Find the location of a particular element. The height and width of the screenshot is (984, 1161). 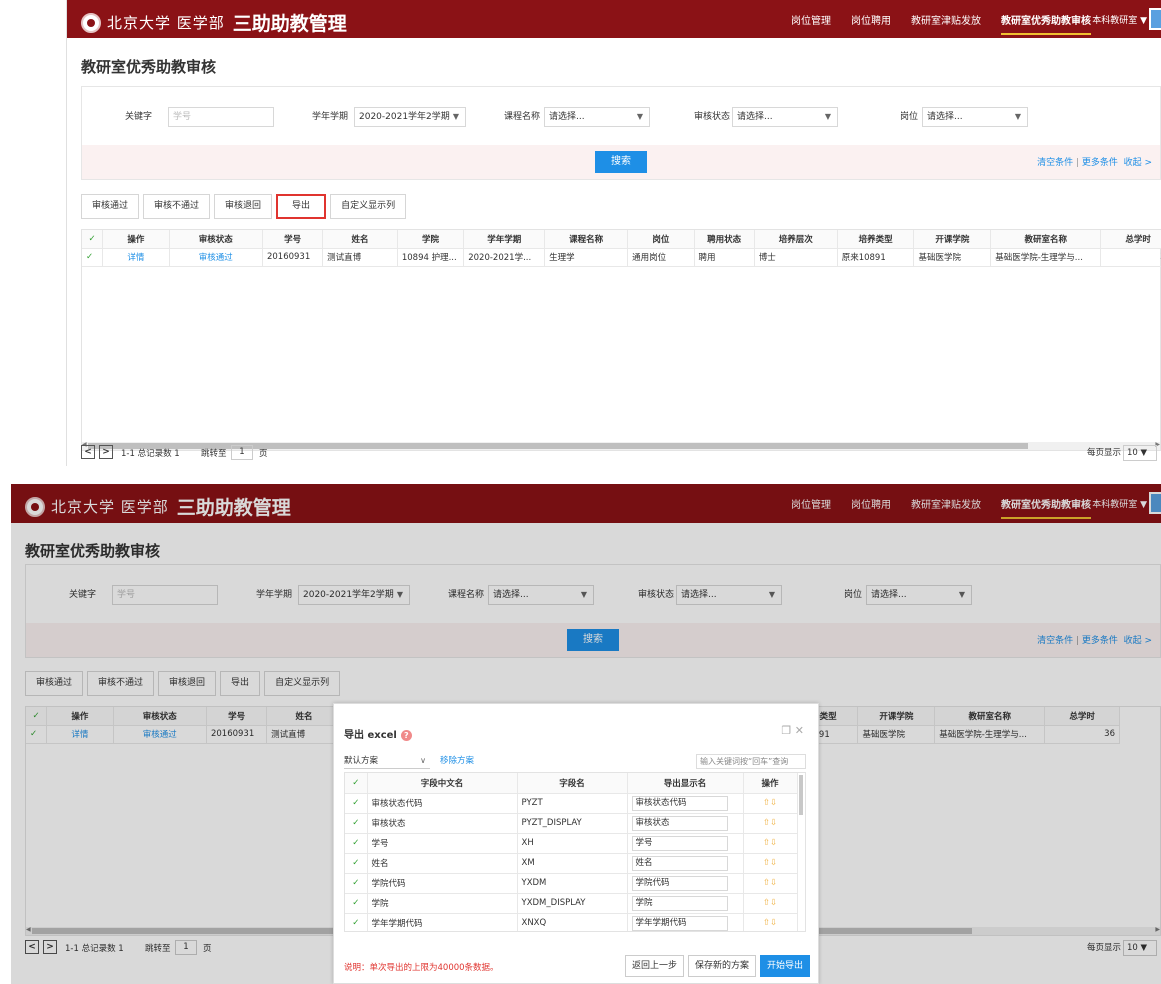

col-header: 导出显示名 is located at coordinates (685, 783).